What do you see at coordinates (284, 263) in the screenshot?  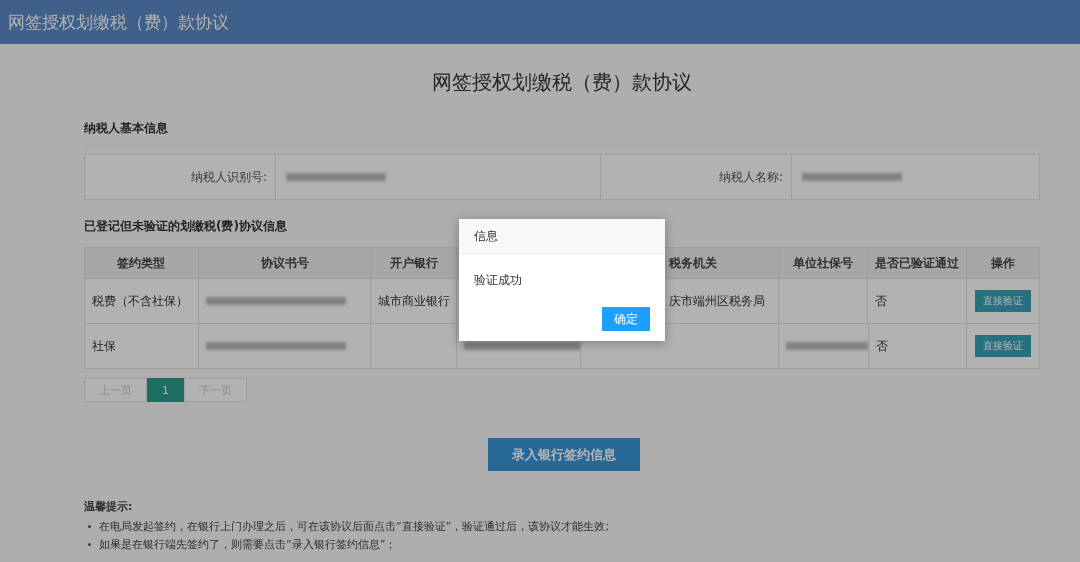 I see `column-header: 协议书号` at bounding box center [284, 263].